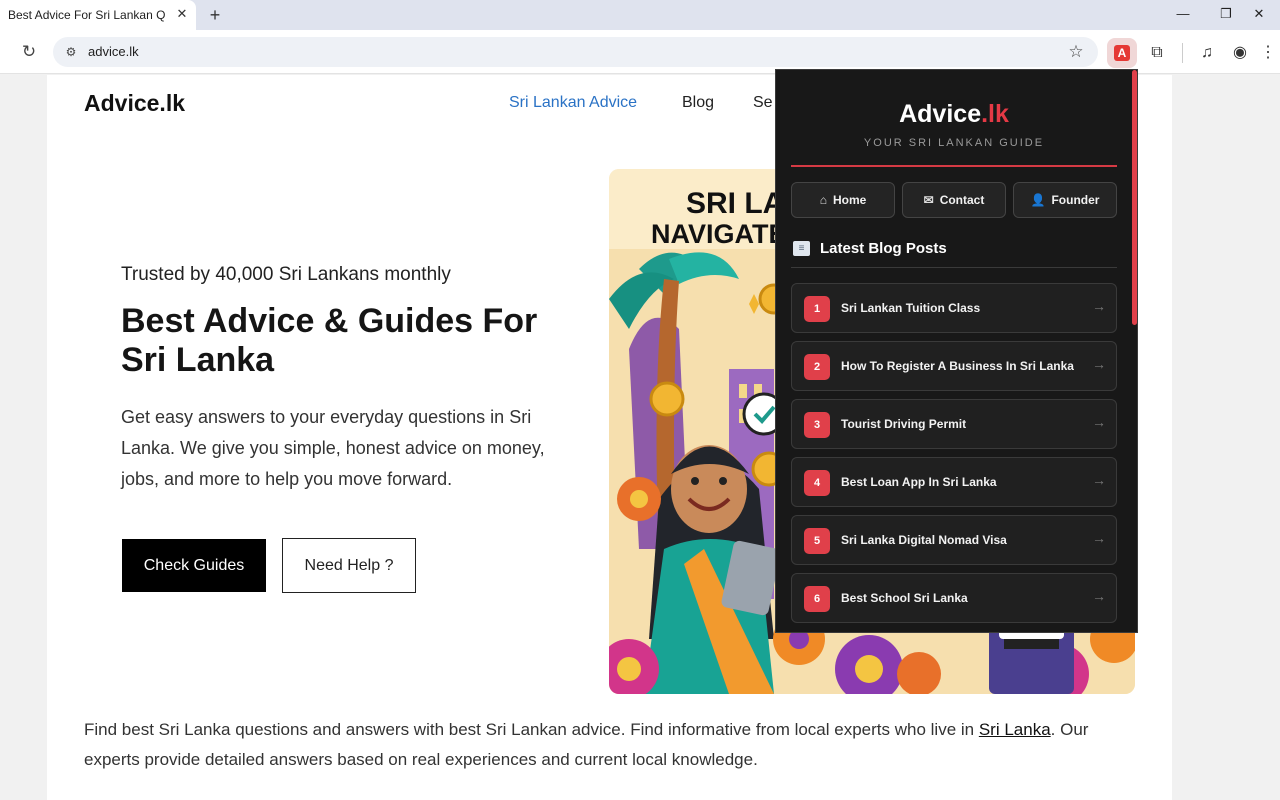  Describe the element at coordinates (1268, 53) in the screenshot. I see `kebab-menu-icon: ⋮` at that location.